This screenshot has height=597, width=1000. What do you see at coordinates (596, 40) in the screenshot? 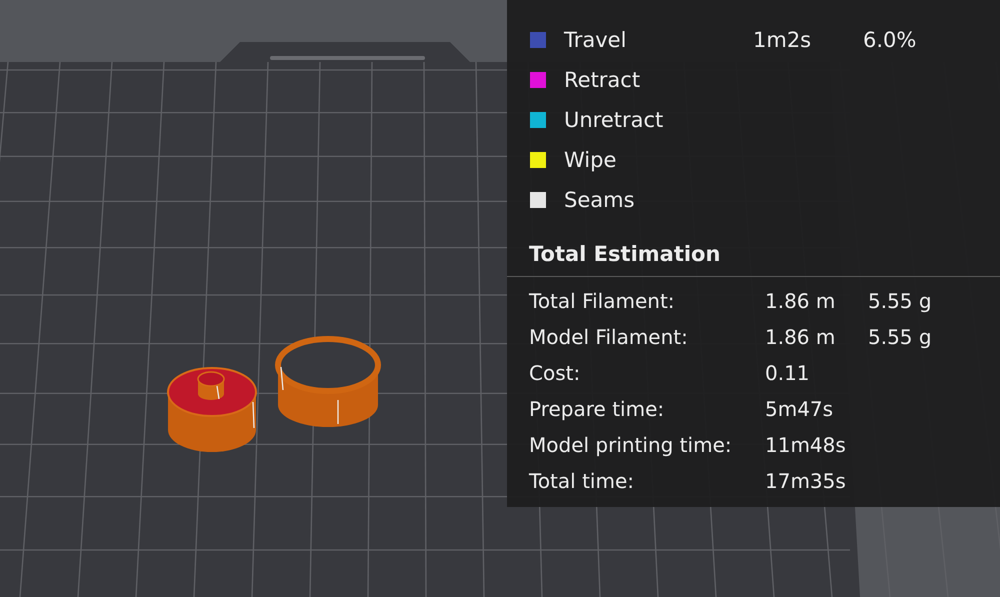
I see `legend-label: Travel` at bounding box center [596, 40].